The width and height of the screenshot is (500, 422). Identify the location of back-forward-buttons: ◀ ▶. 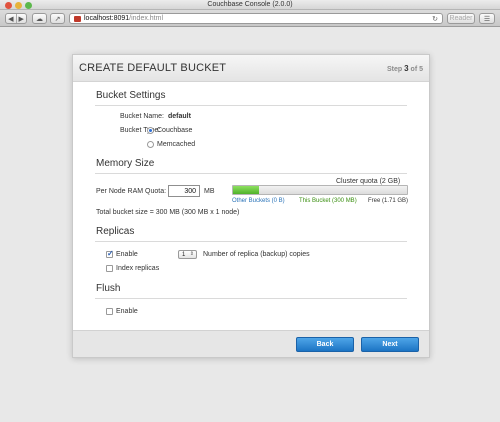
(16, 18).